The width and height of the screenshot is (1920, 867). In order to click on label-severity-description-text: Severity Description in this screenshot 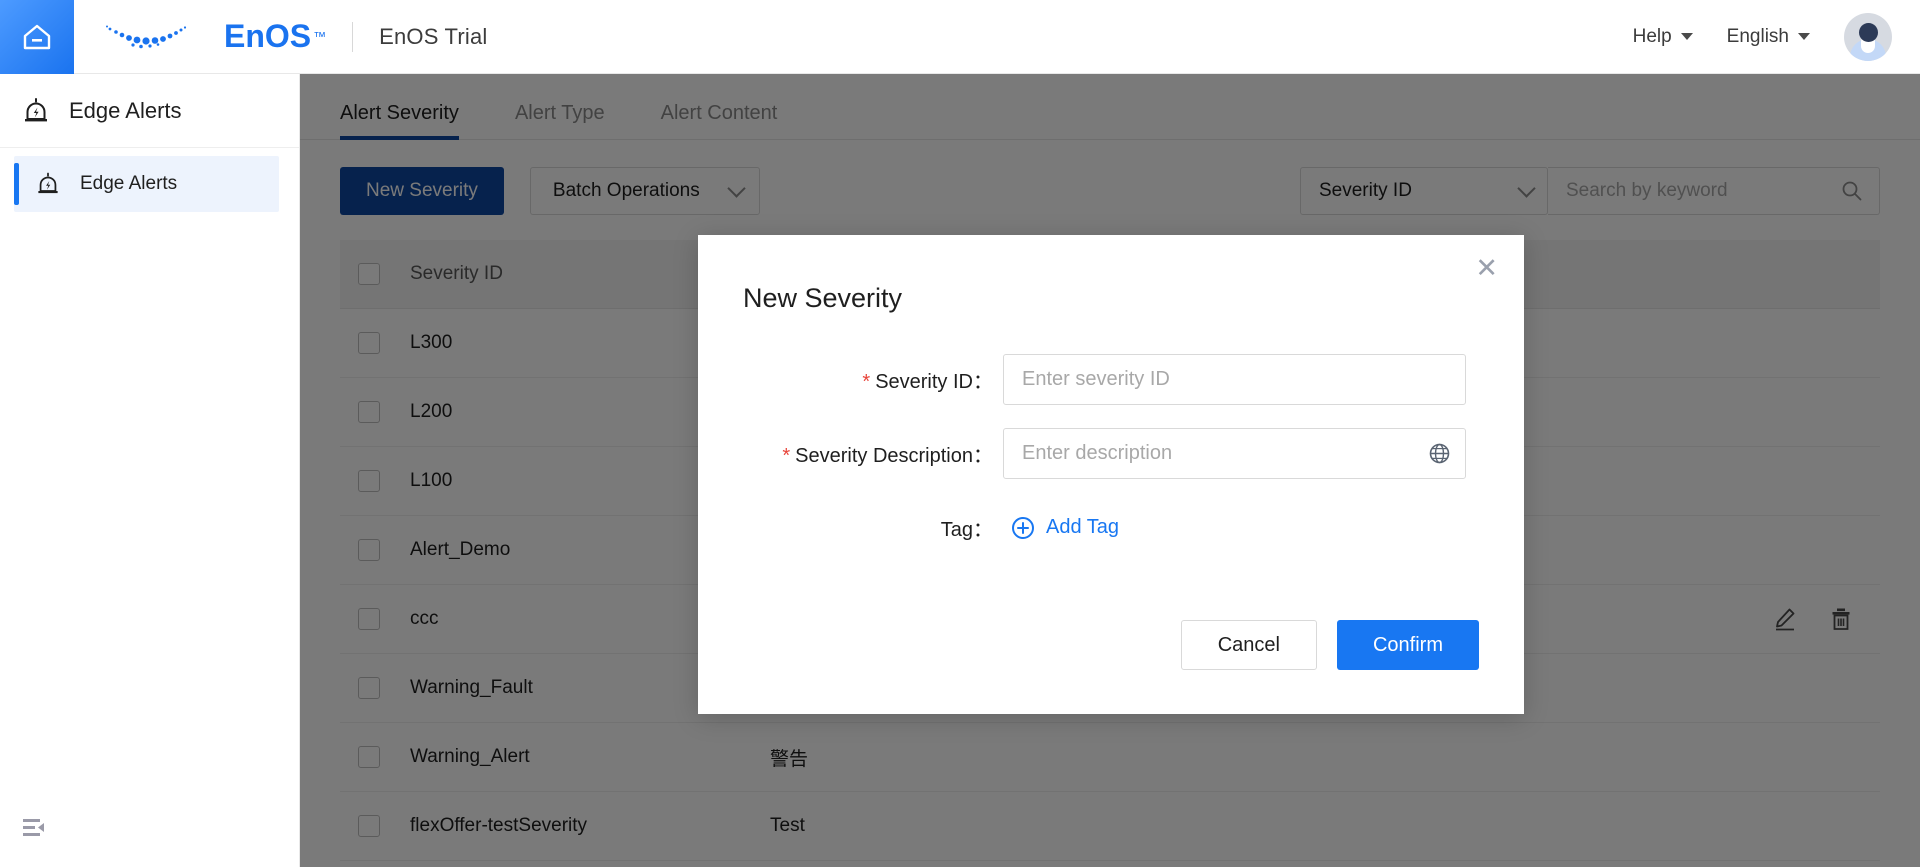, I will do `click(884, 456)`.